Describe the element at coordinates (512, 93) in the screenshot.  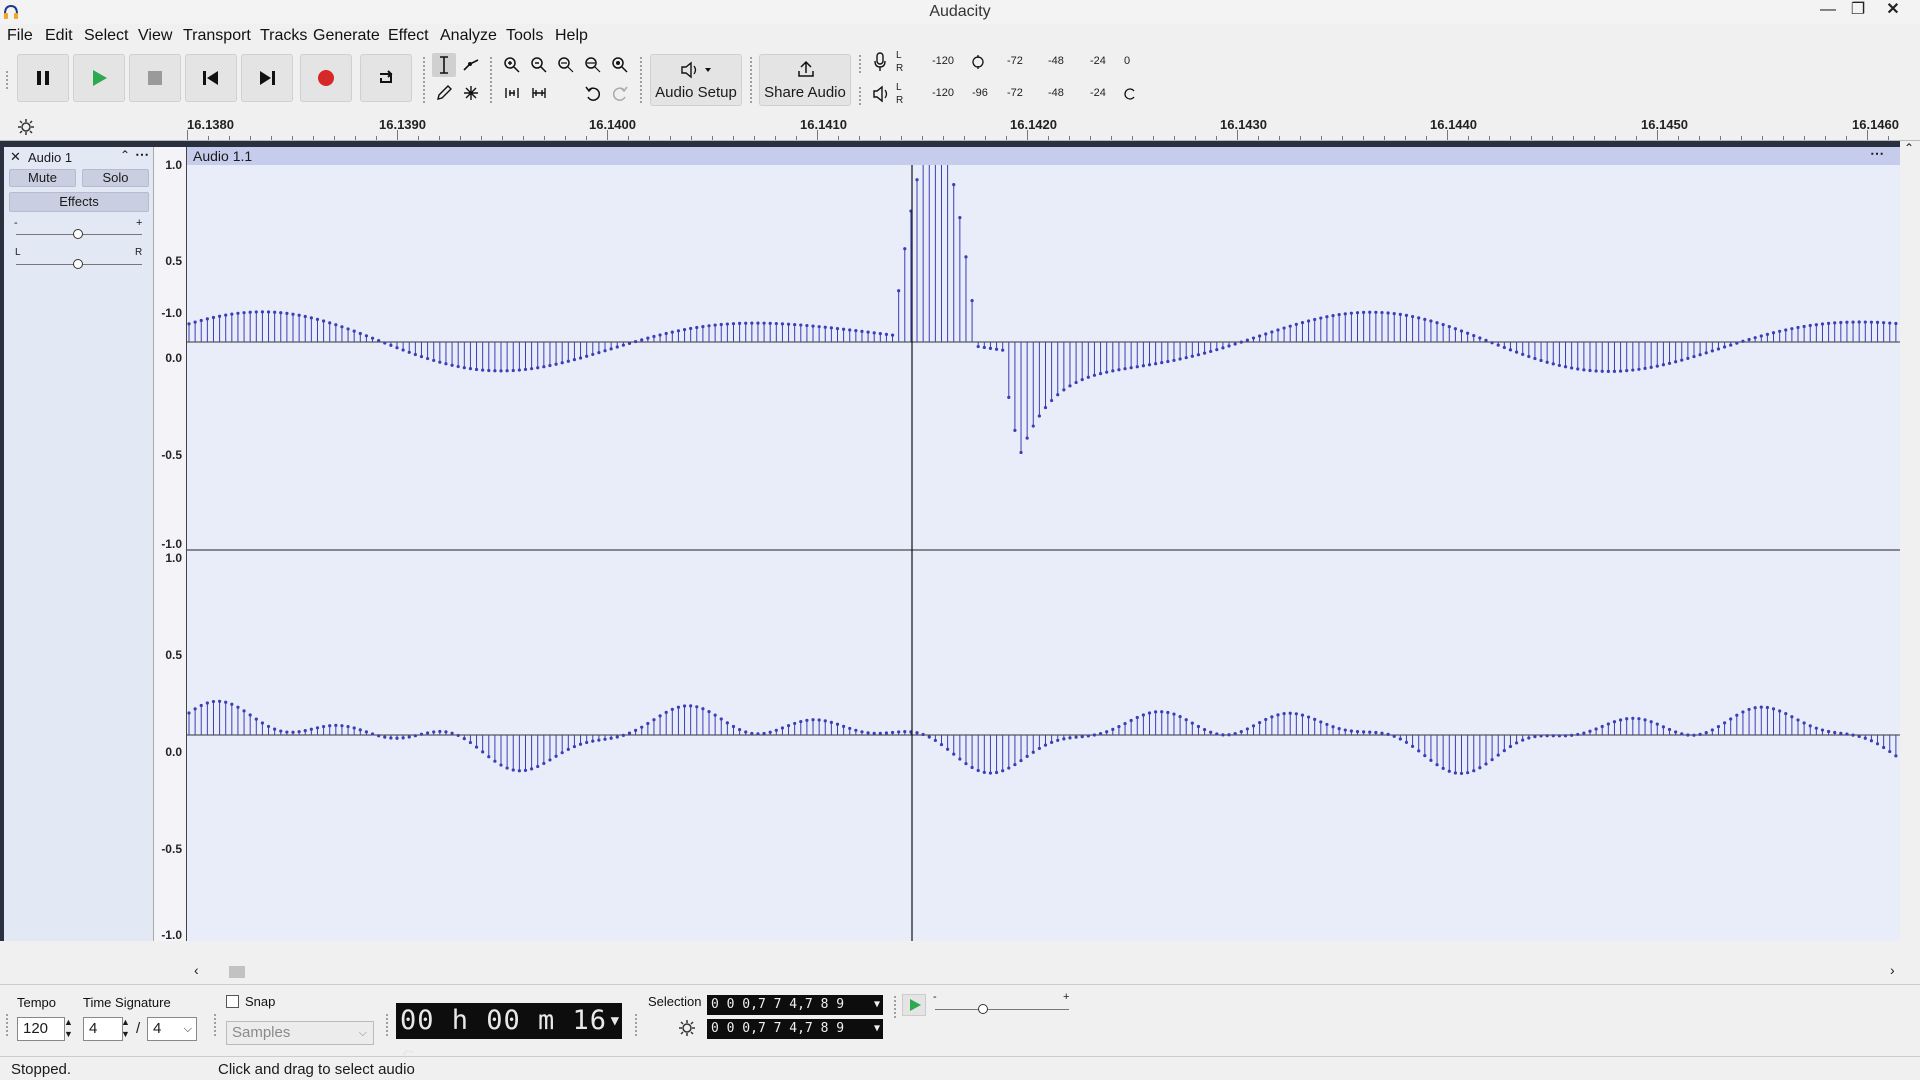
I see `trim-audio-button` at that location.